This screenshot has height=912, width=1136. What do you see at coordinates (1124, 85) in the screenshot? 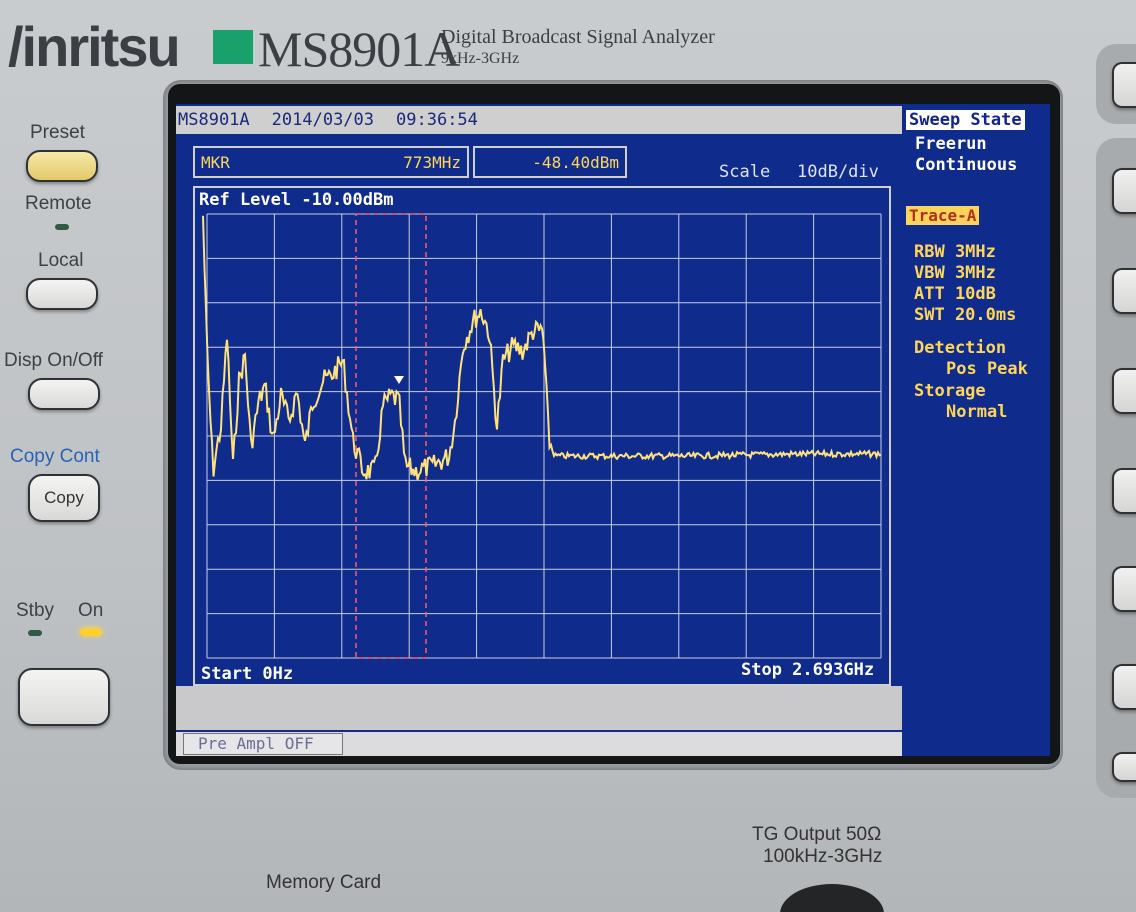
I see `softkey-top` at bounding box center [1124, 85].